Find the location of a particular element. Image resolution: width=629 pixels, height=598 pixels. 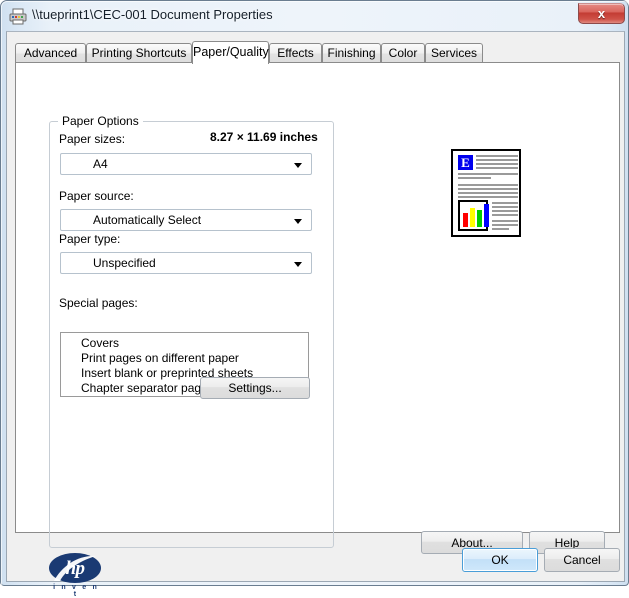

cancel-button-label: Cancel is located at coordinates (582, 560).